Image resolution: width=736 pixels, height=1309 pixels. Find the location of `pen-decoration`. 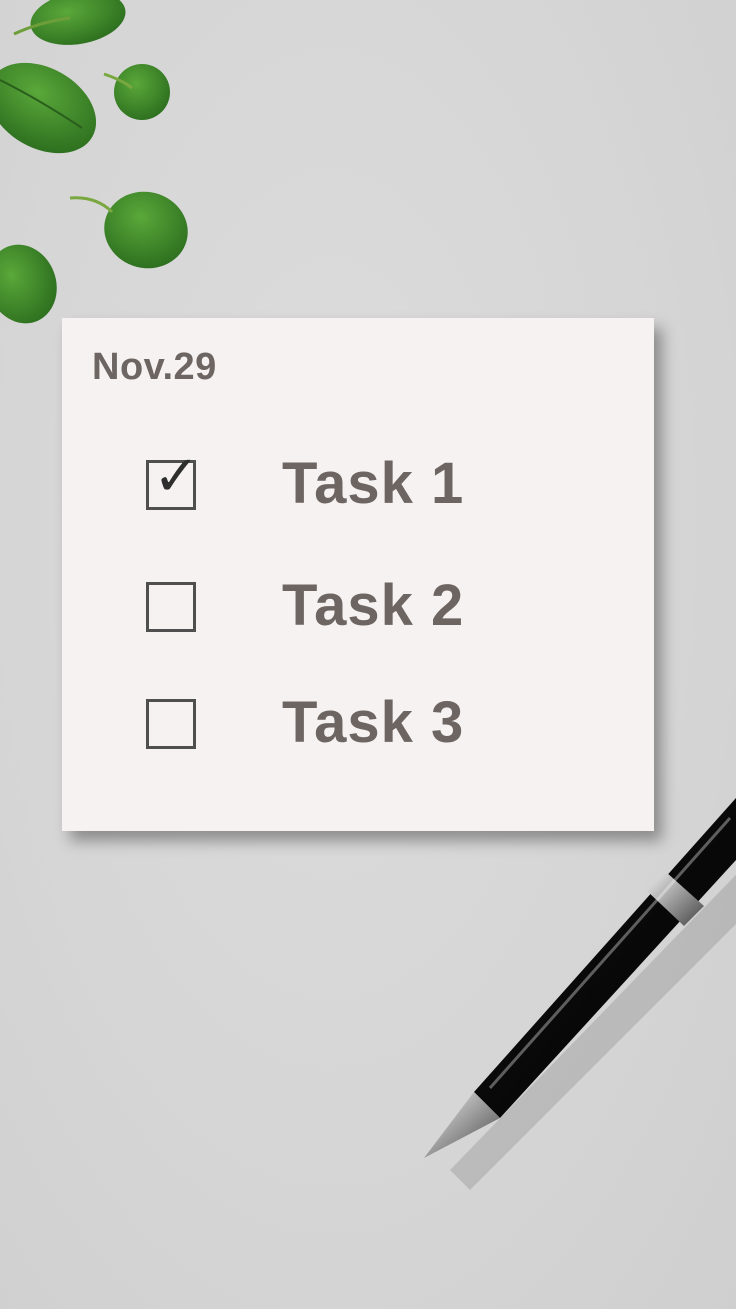

pen-decoration is located at coordinates (580, 994).